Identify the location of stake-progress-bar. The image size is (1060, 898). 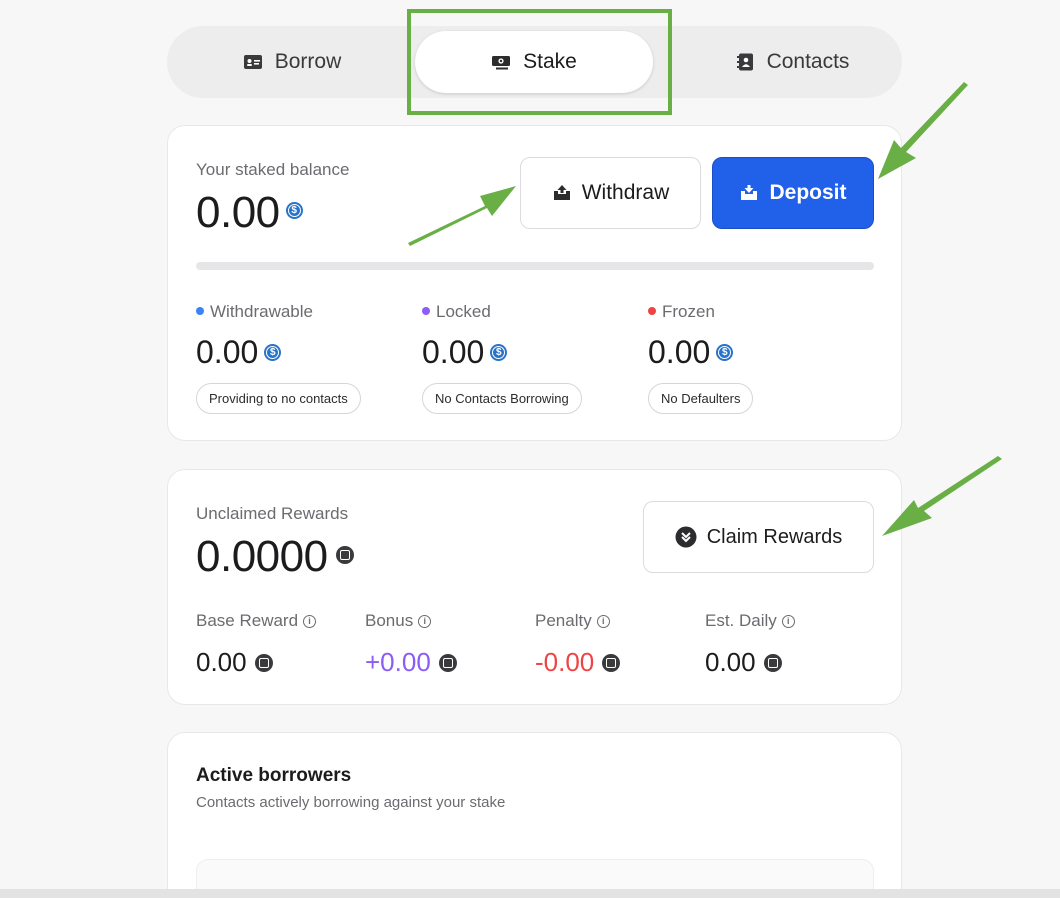
(535, 266).